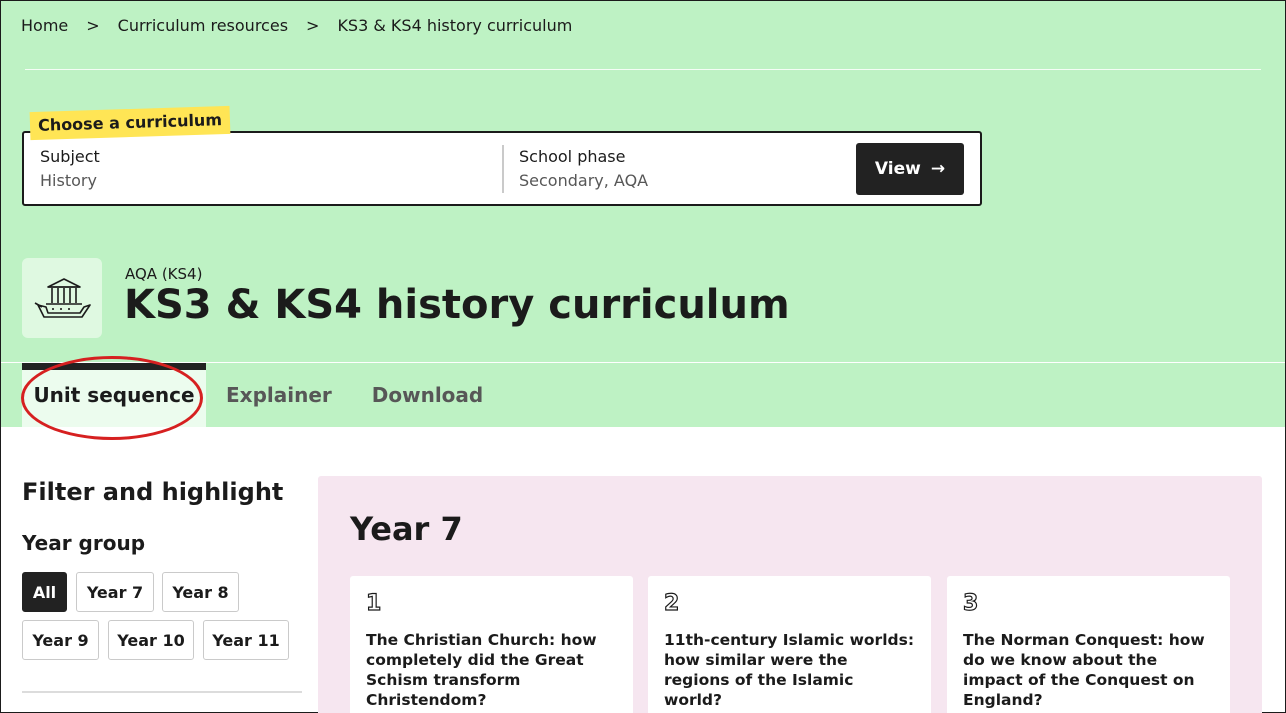 The width and height of the screenshot is (1286, 713). I want to click on year-filter-all: All, so click(44, 592).